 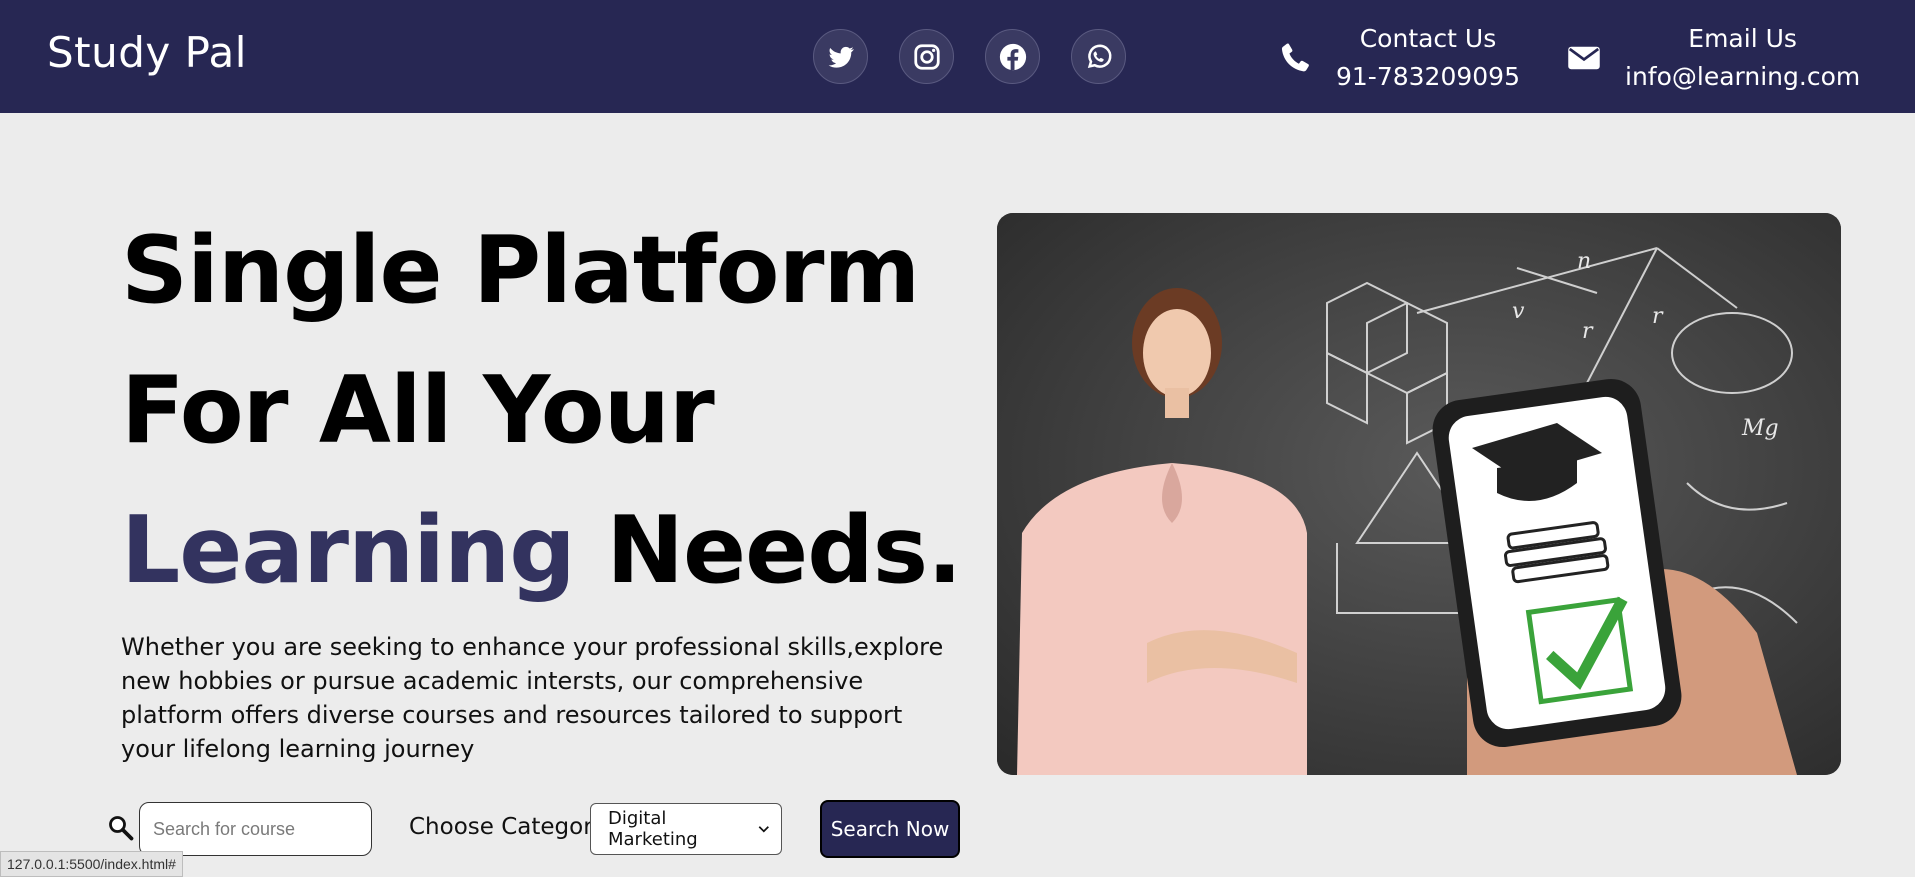 What do you see at coordinates (969, 56) in the screenshot?
I see `social-links` at bounding box center [969, 56].